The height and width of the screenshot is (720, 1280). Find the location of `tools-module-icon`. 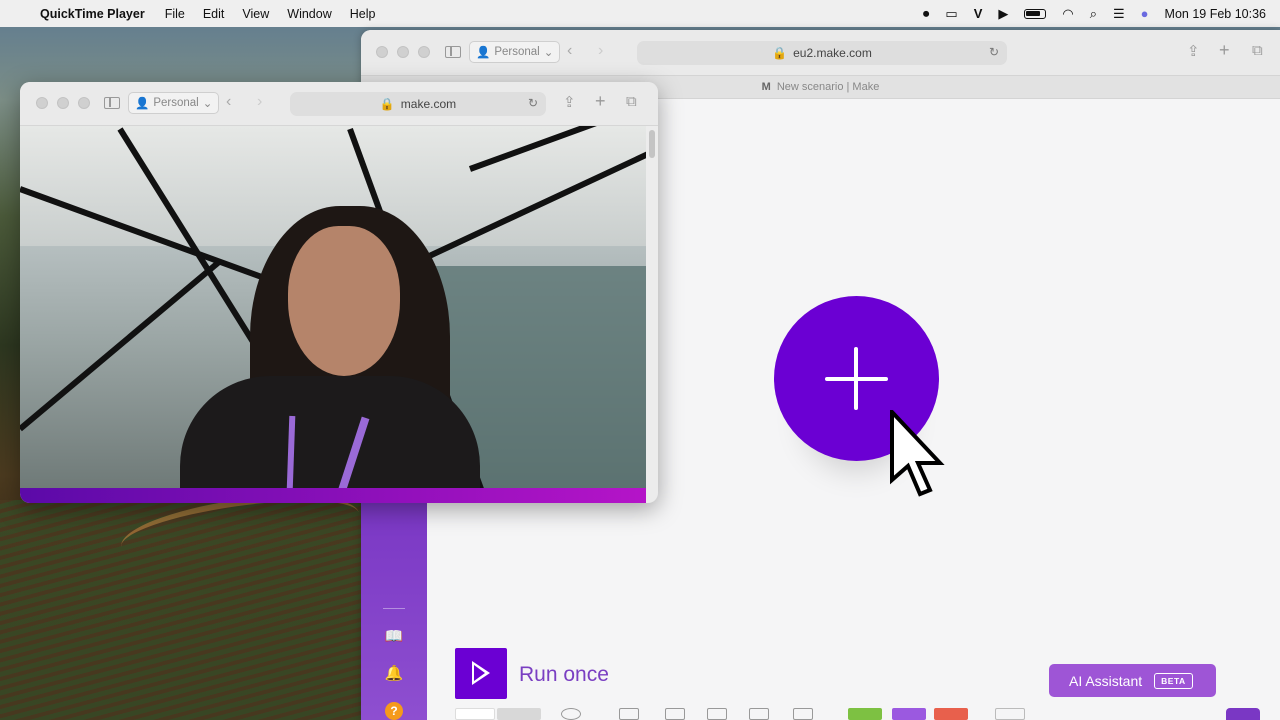

tools-module-icon is located at coordinates (865, 714).